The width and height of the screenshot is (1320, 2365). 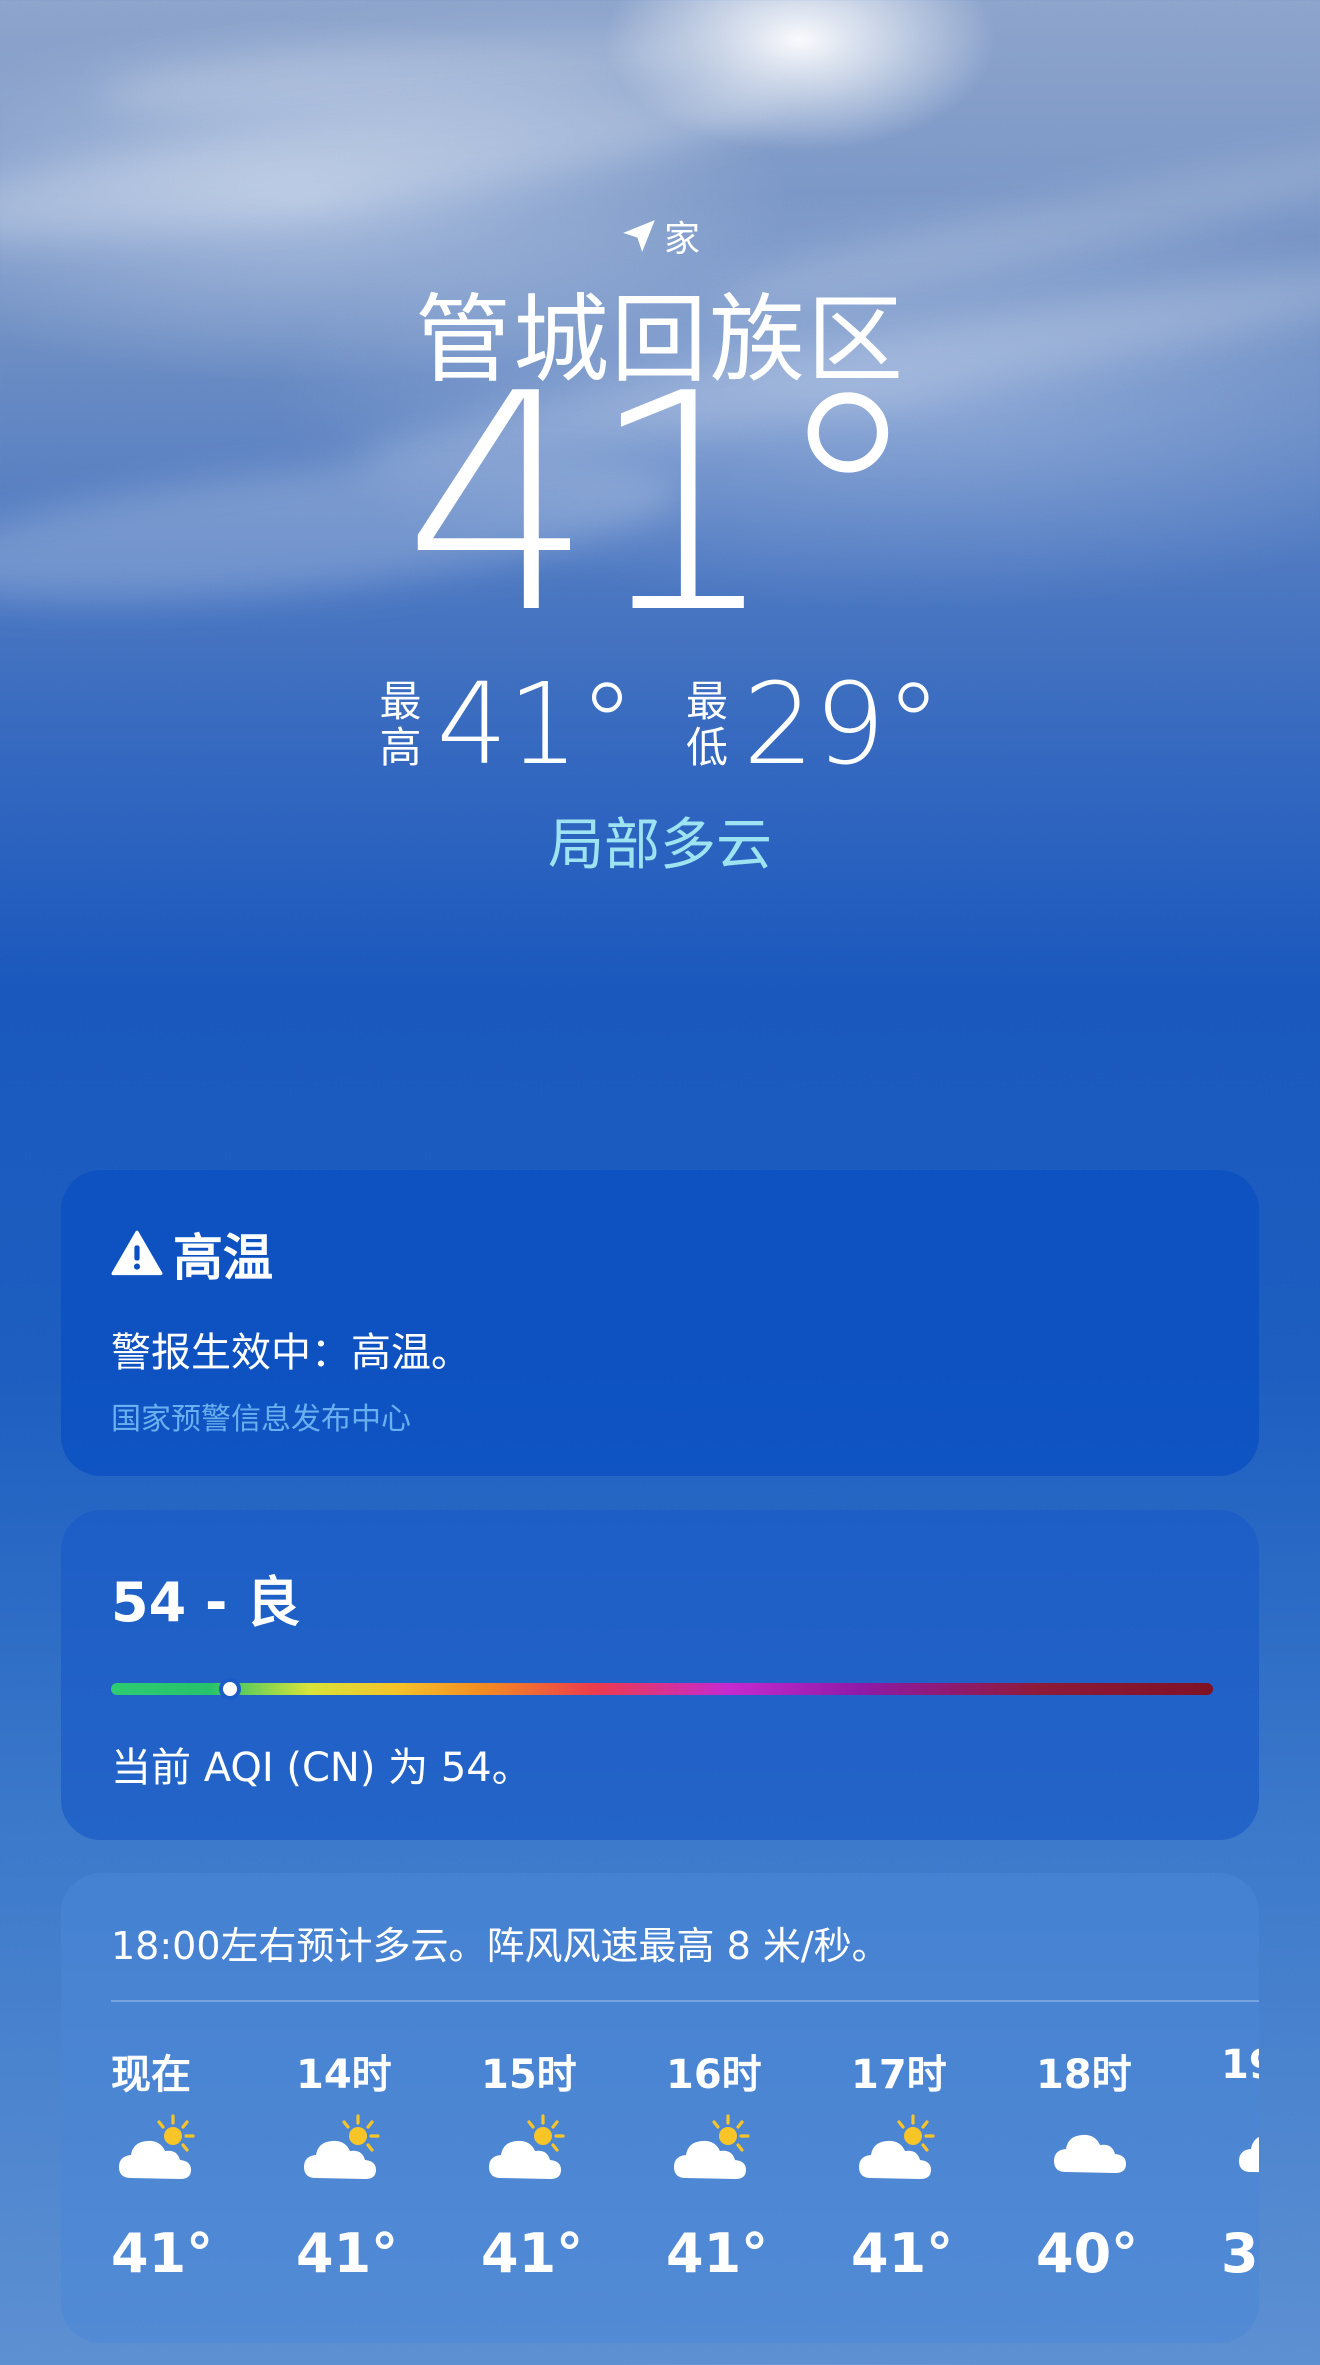 I want to click on hour-temp: 39, so click(x=1240, y=2253).